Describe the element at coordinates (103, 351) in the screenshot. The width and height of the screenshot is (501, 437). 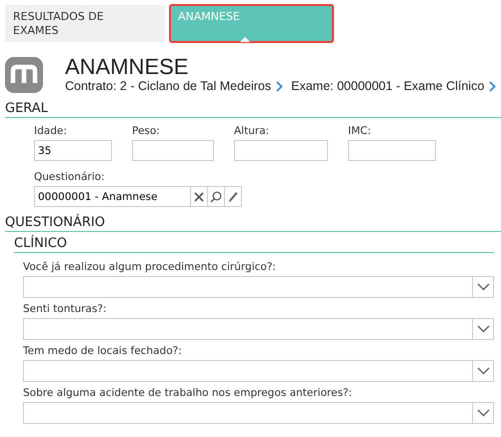
I see `question-label: Tem medo de locais fechado?:` at that location.